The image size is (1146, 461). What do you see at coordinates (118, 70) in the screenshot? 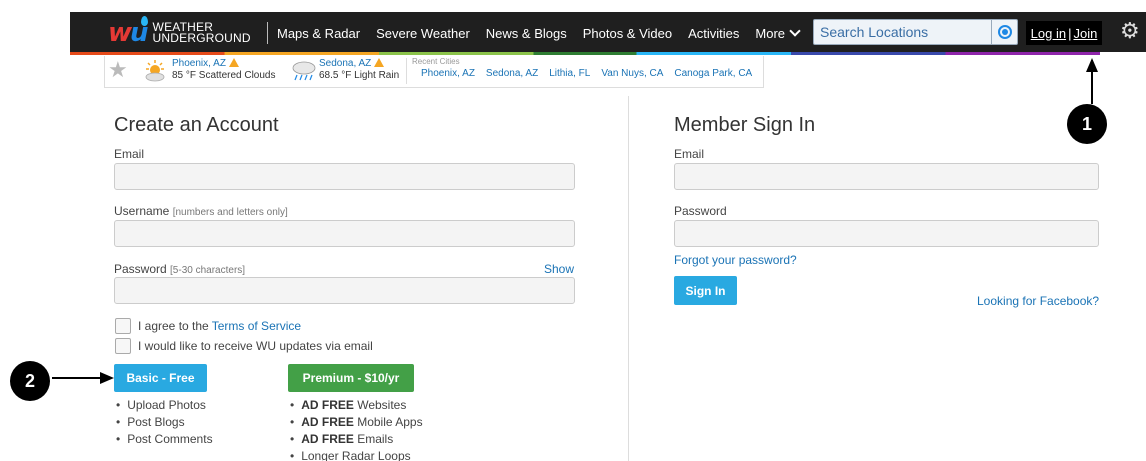
I see `star-icon: ★` at bounding box center [118, 70].